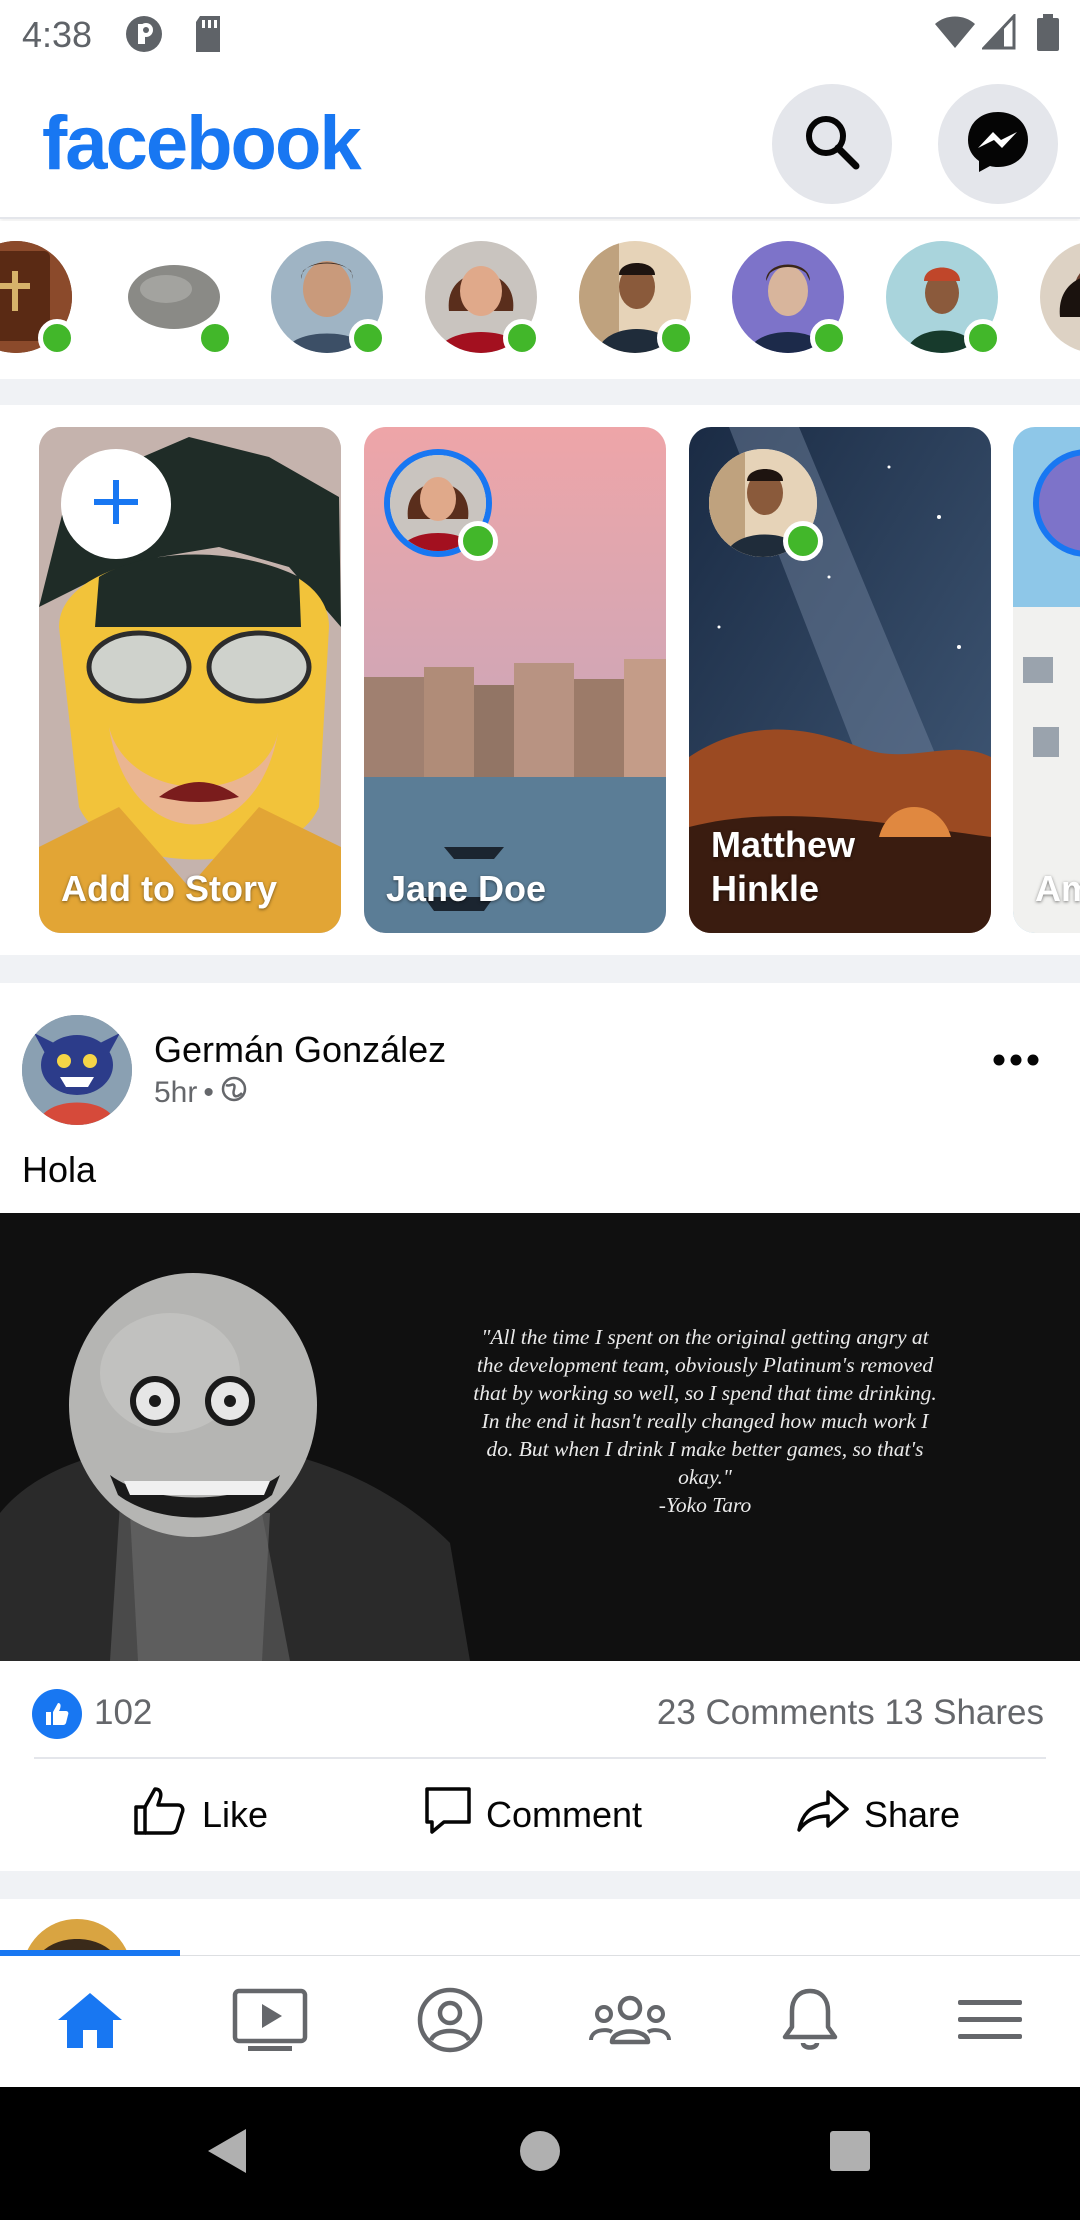 This screenshot has width=1080, height=2220. Describe the element at coordinates (201, 1093) in the screenshot. I see `post-meta: 5hr •` at that location.